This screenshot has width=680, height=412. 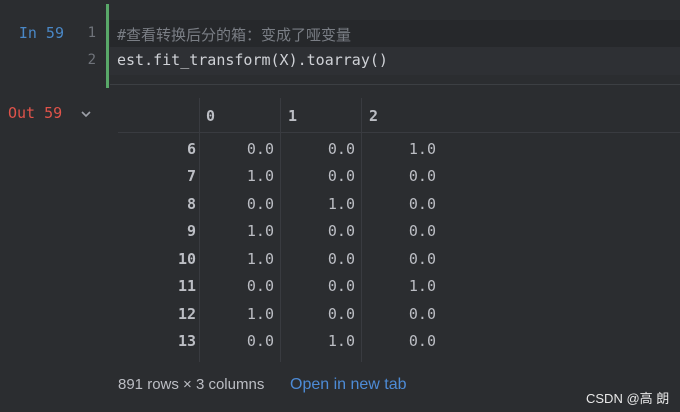 What do you see at coordinates (399, 132) in the screenshot?
I see `table-header-divider` at bounding box center [399, 132].